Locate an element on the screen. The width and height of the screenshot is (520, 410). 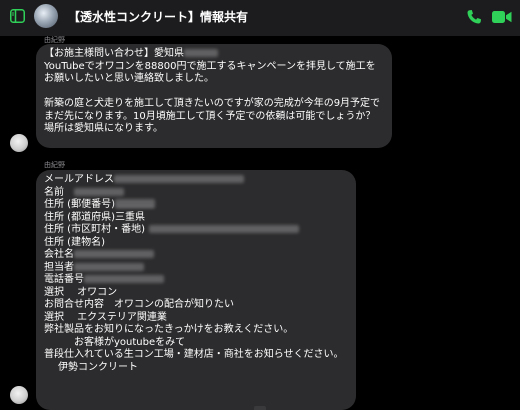
message-line: お問合せ内容 オワコンの配合が知りたい is located at coordinates (139, 304).